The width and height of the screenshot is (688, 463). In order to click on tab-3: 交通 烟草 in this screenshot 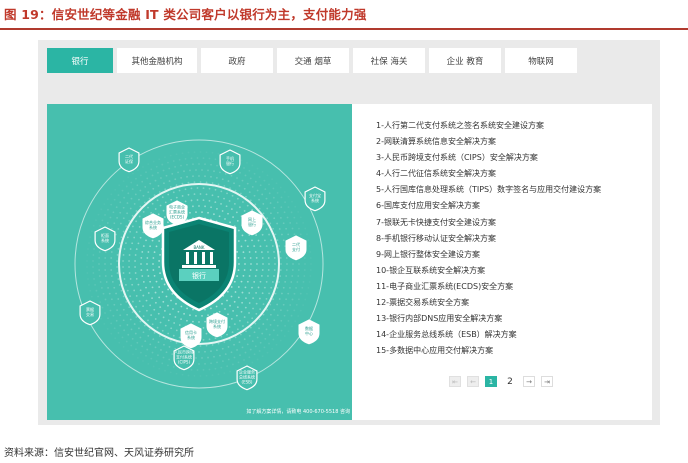, I will do `click(313, 60)`.